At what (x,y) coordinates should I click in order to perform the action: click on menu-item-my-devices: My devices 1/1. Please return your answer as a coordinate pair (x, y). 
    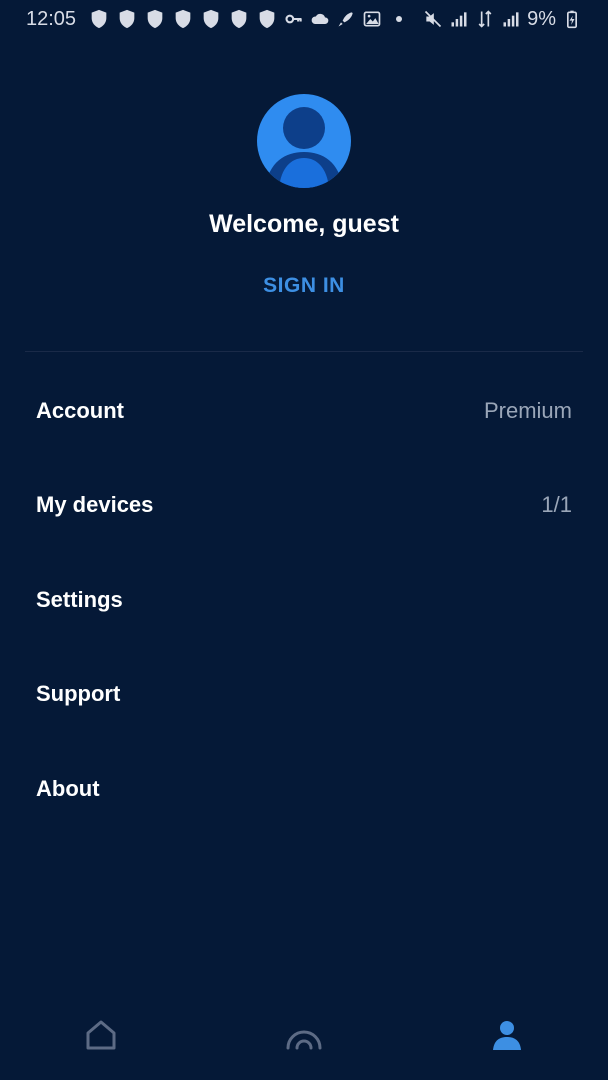
    Looking at the image, I should click on (304, 505).